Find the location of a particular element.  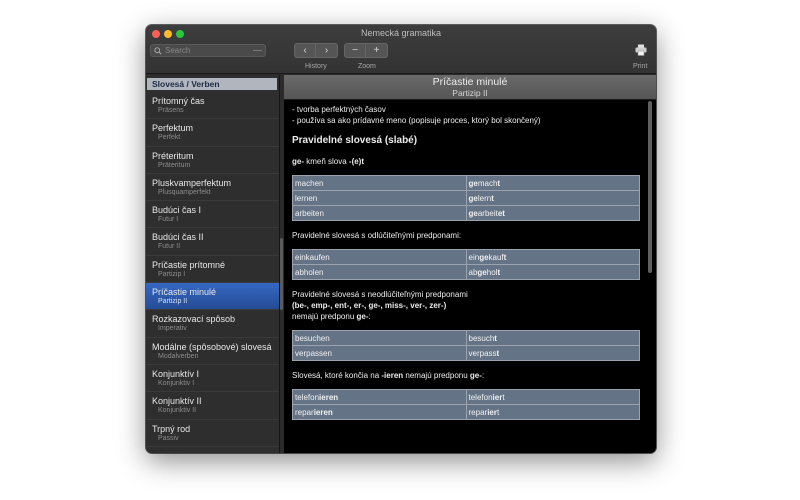

sidebar-item: Trpný rod Passiv is located at coordinates (212, 433).